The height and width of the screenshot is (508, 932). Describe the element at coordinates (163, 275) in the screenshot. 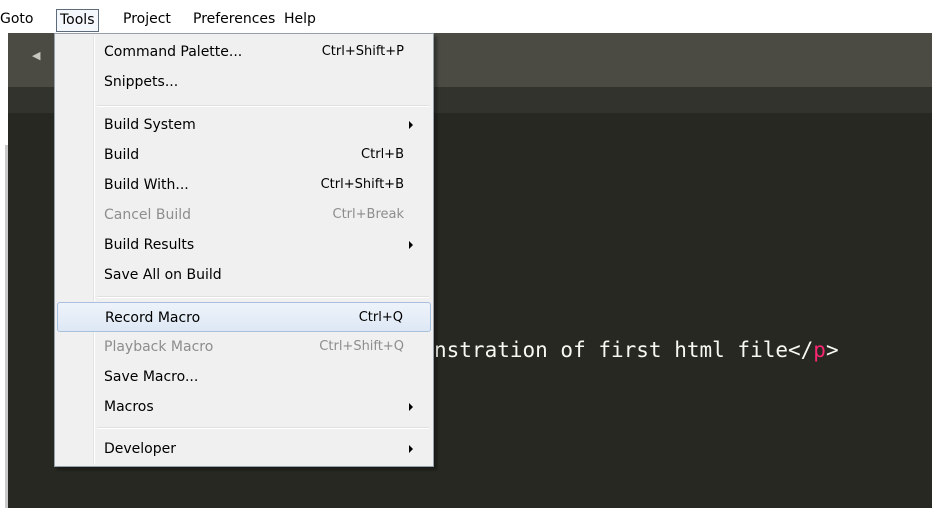

I see `menu-item-label: Save All on Build` at that location.